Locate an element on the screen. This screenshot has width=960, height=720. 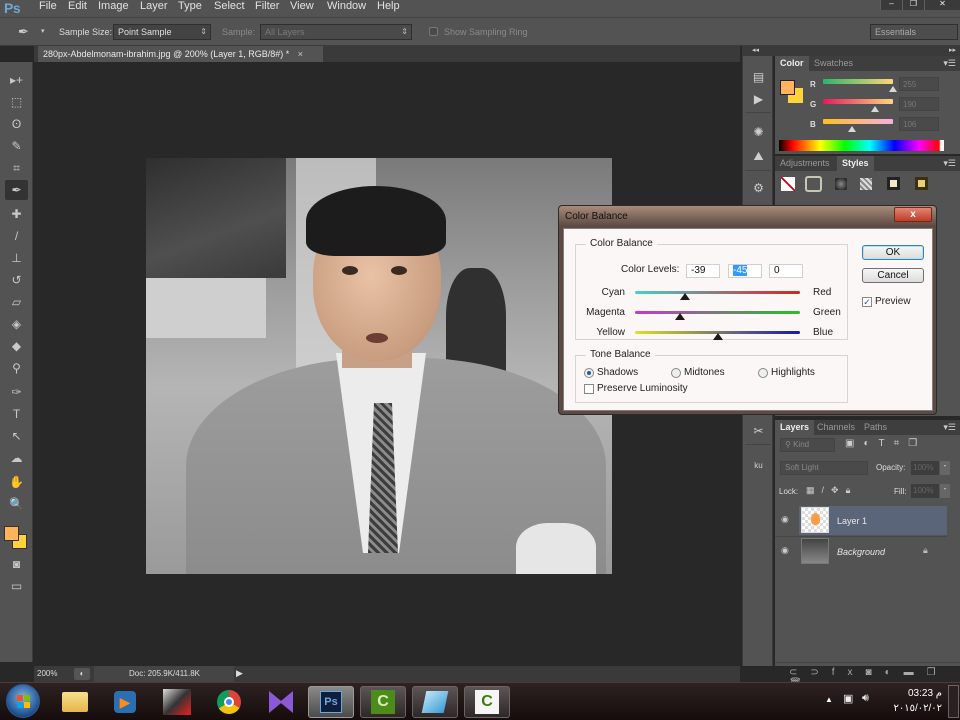
marquee-tool: ⬚ is located at coordinates (16, 102).